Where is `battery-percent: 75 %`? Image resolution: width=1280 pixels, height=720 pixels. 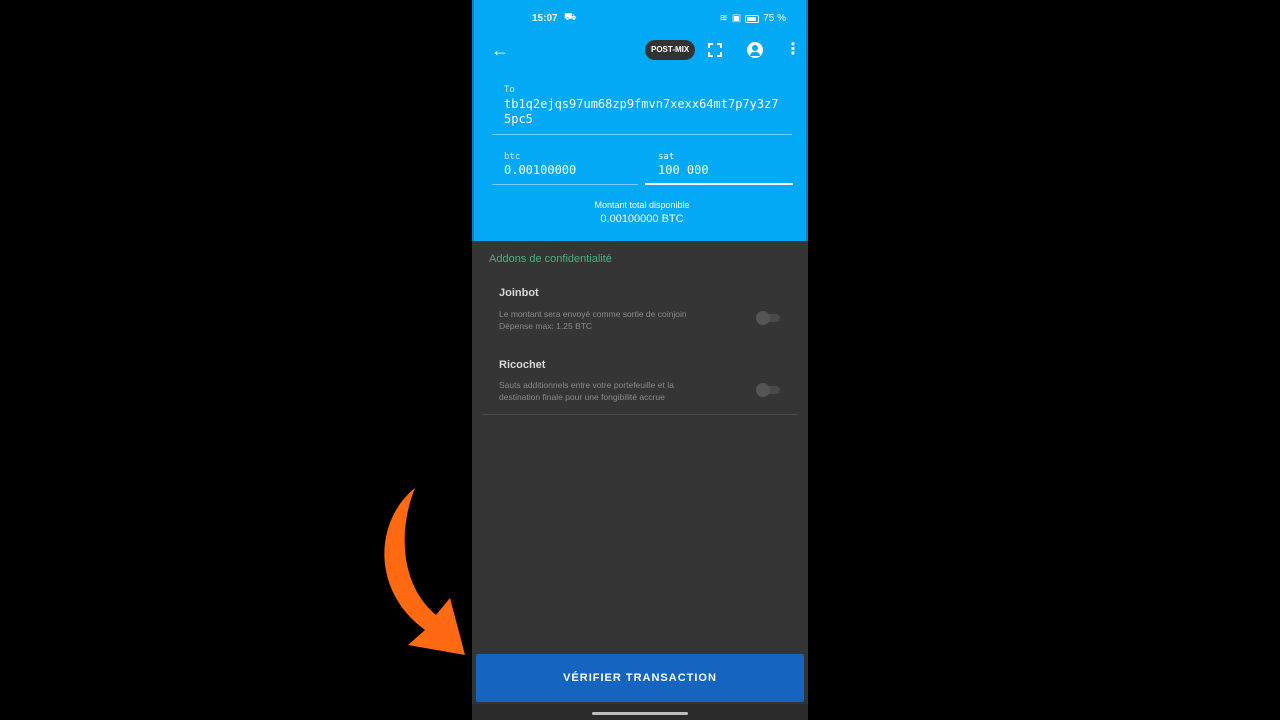
battery-percent: 75 % is located at coordinates (774, 18).